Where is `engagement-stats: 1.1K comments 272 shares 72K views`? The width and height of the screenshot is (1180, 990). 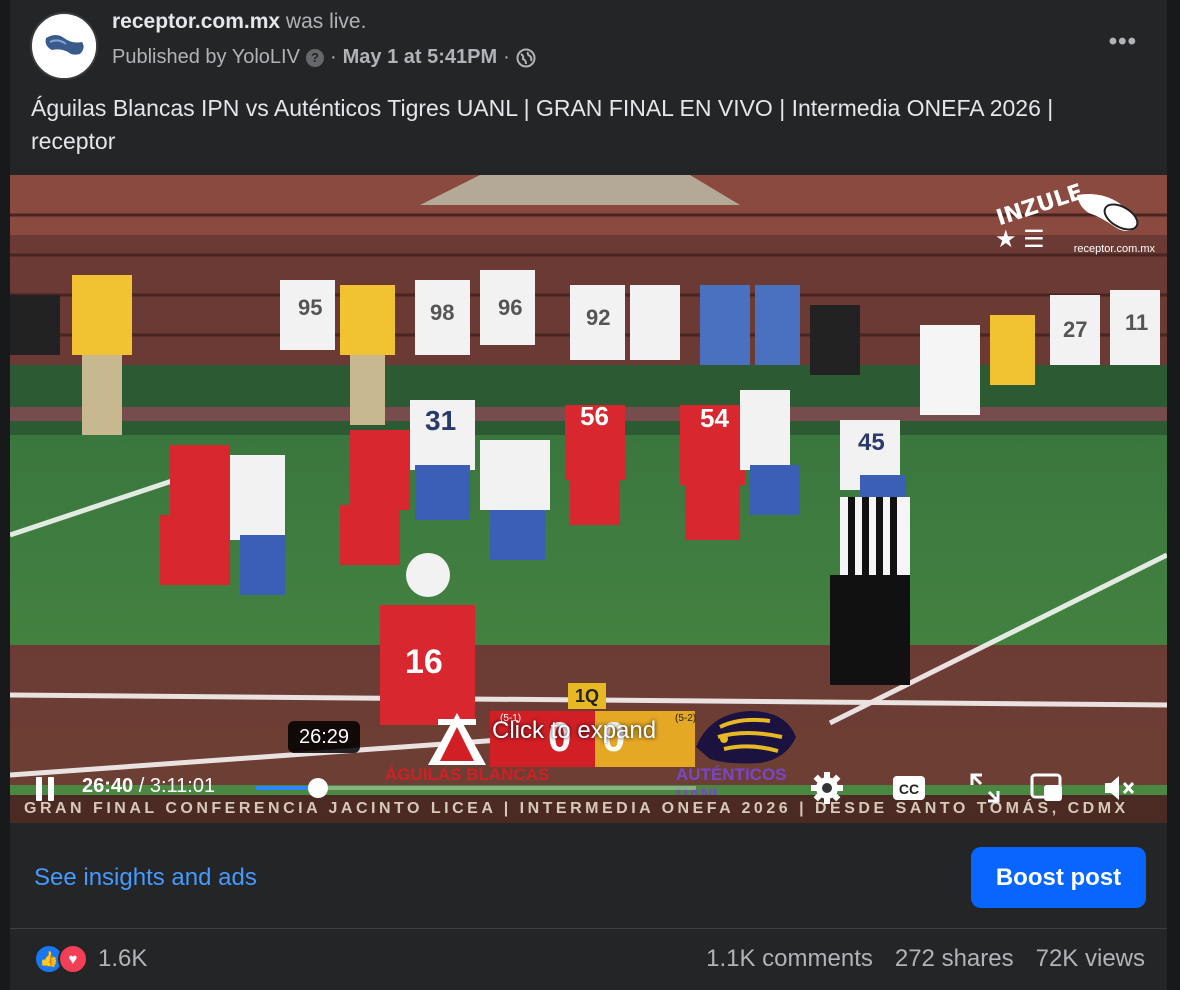
engagement-stats: 1.1K comments 272 shares 72K views is located at coordinates (925, 959).